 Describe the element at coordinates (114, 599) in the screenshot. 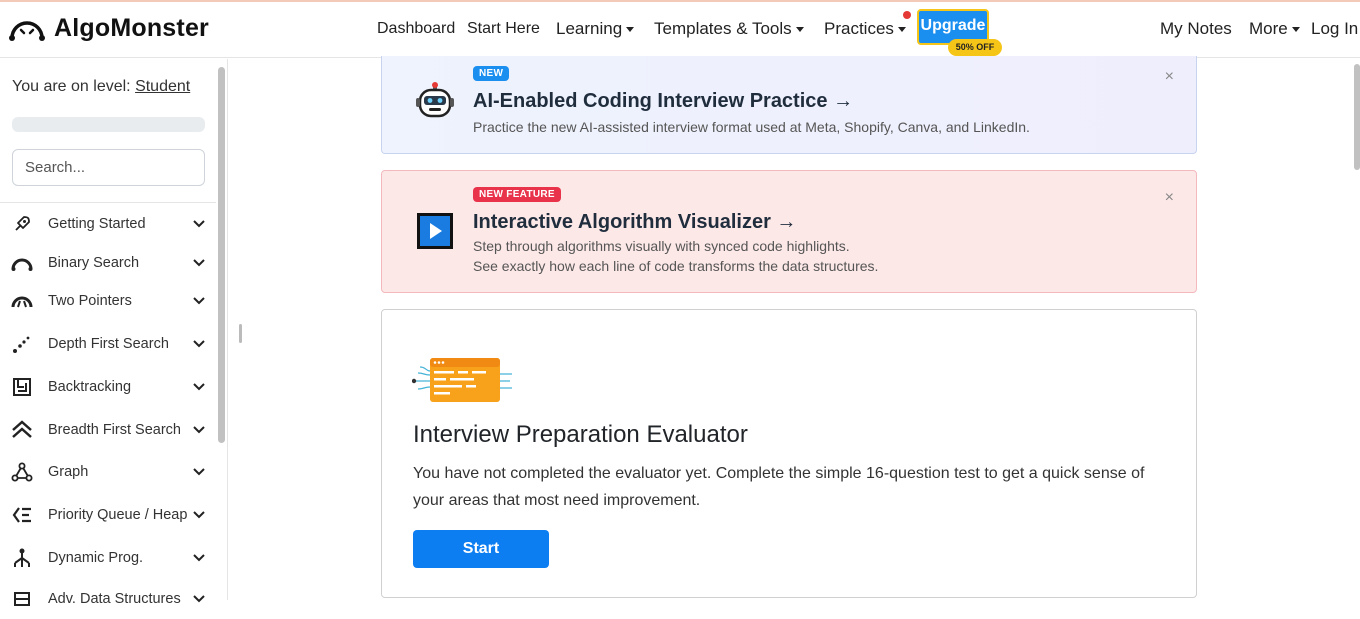

I see `sidebar-item-label: Adv. Data Structures` at that location.